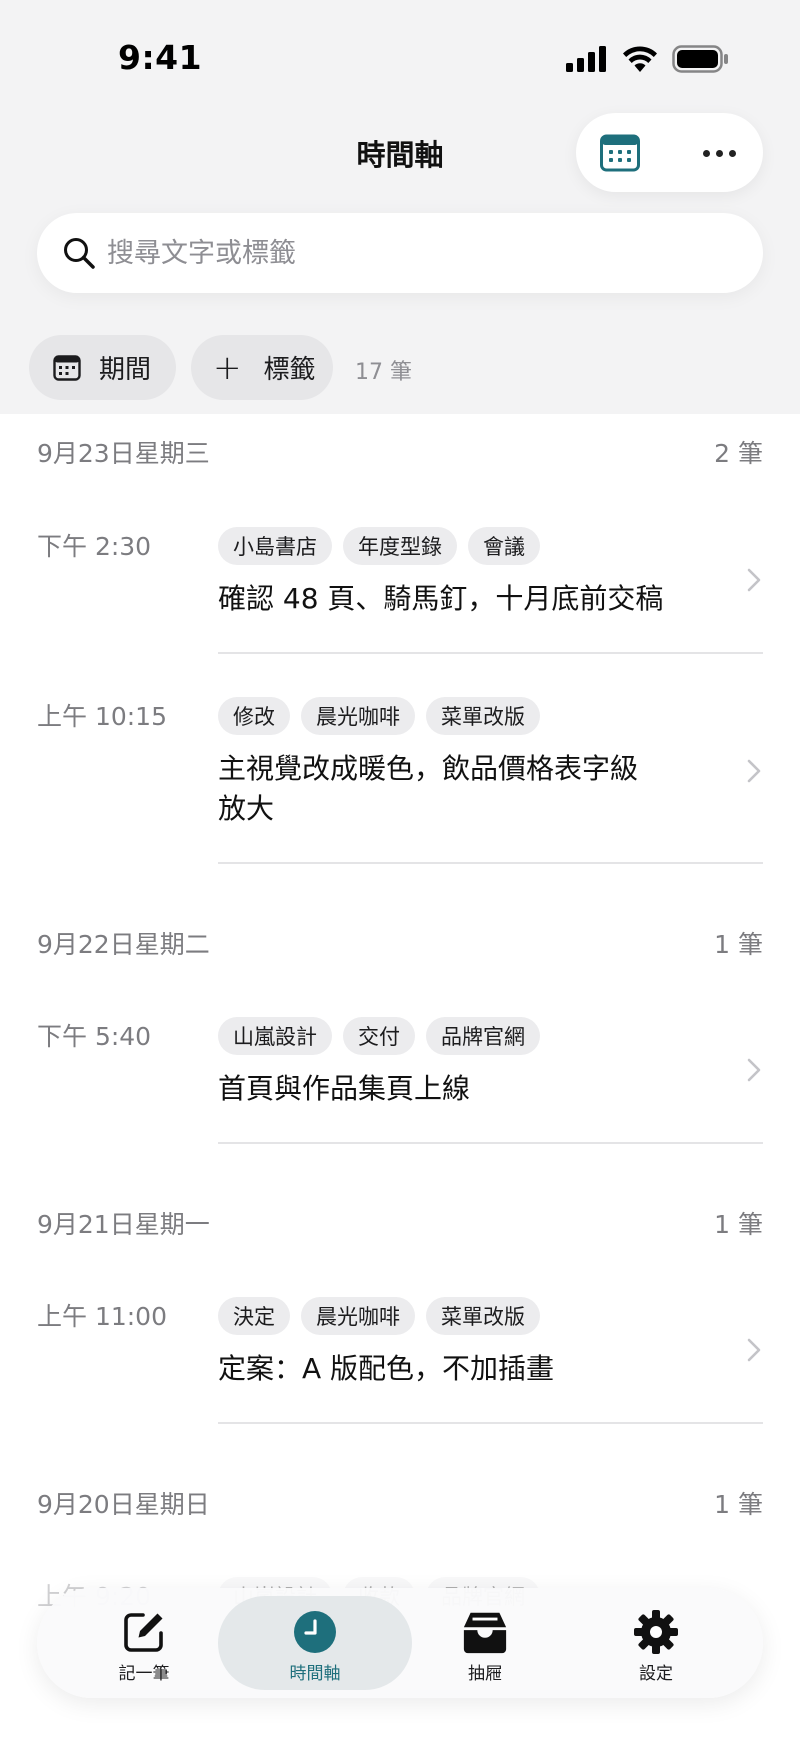 The height and width of the screenshot is (1738, 800). What do you see at coordinates (706, 153) in the screenshot?
I see `ellipsis-icon` at bounding box center [706, 153].